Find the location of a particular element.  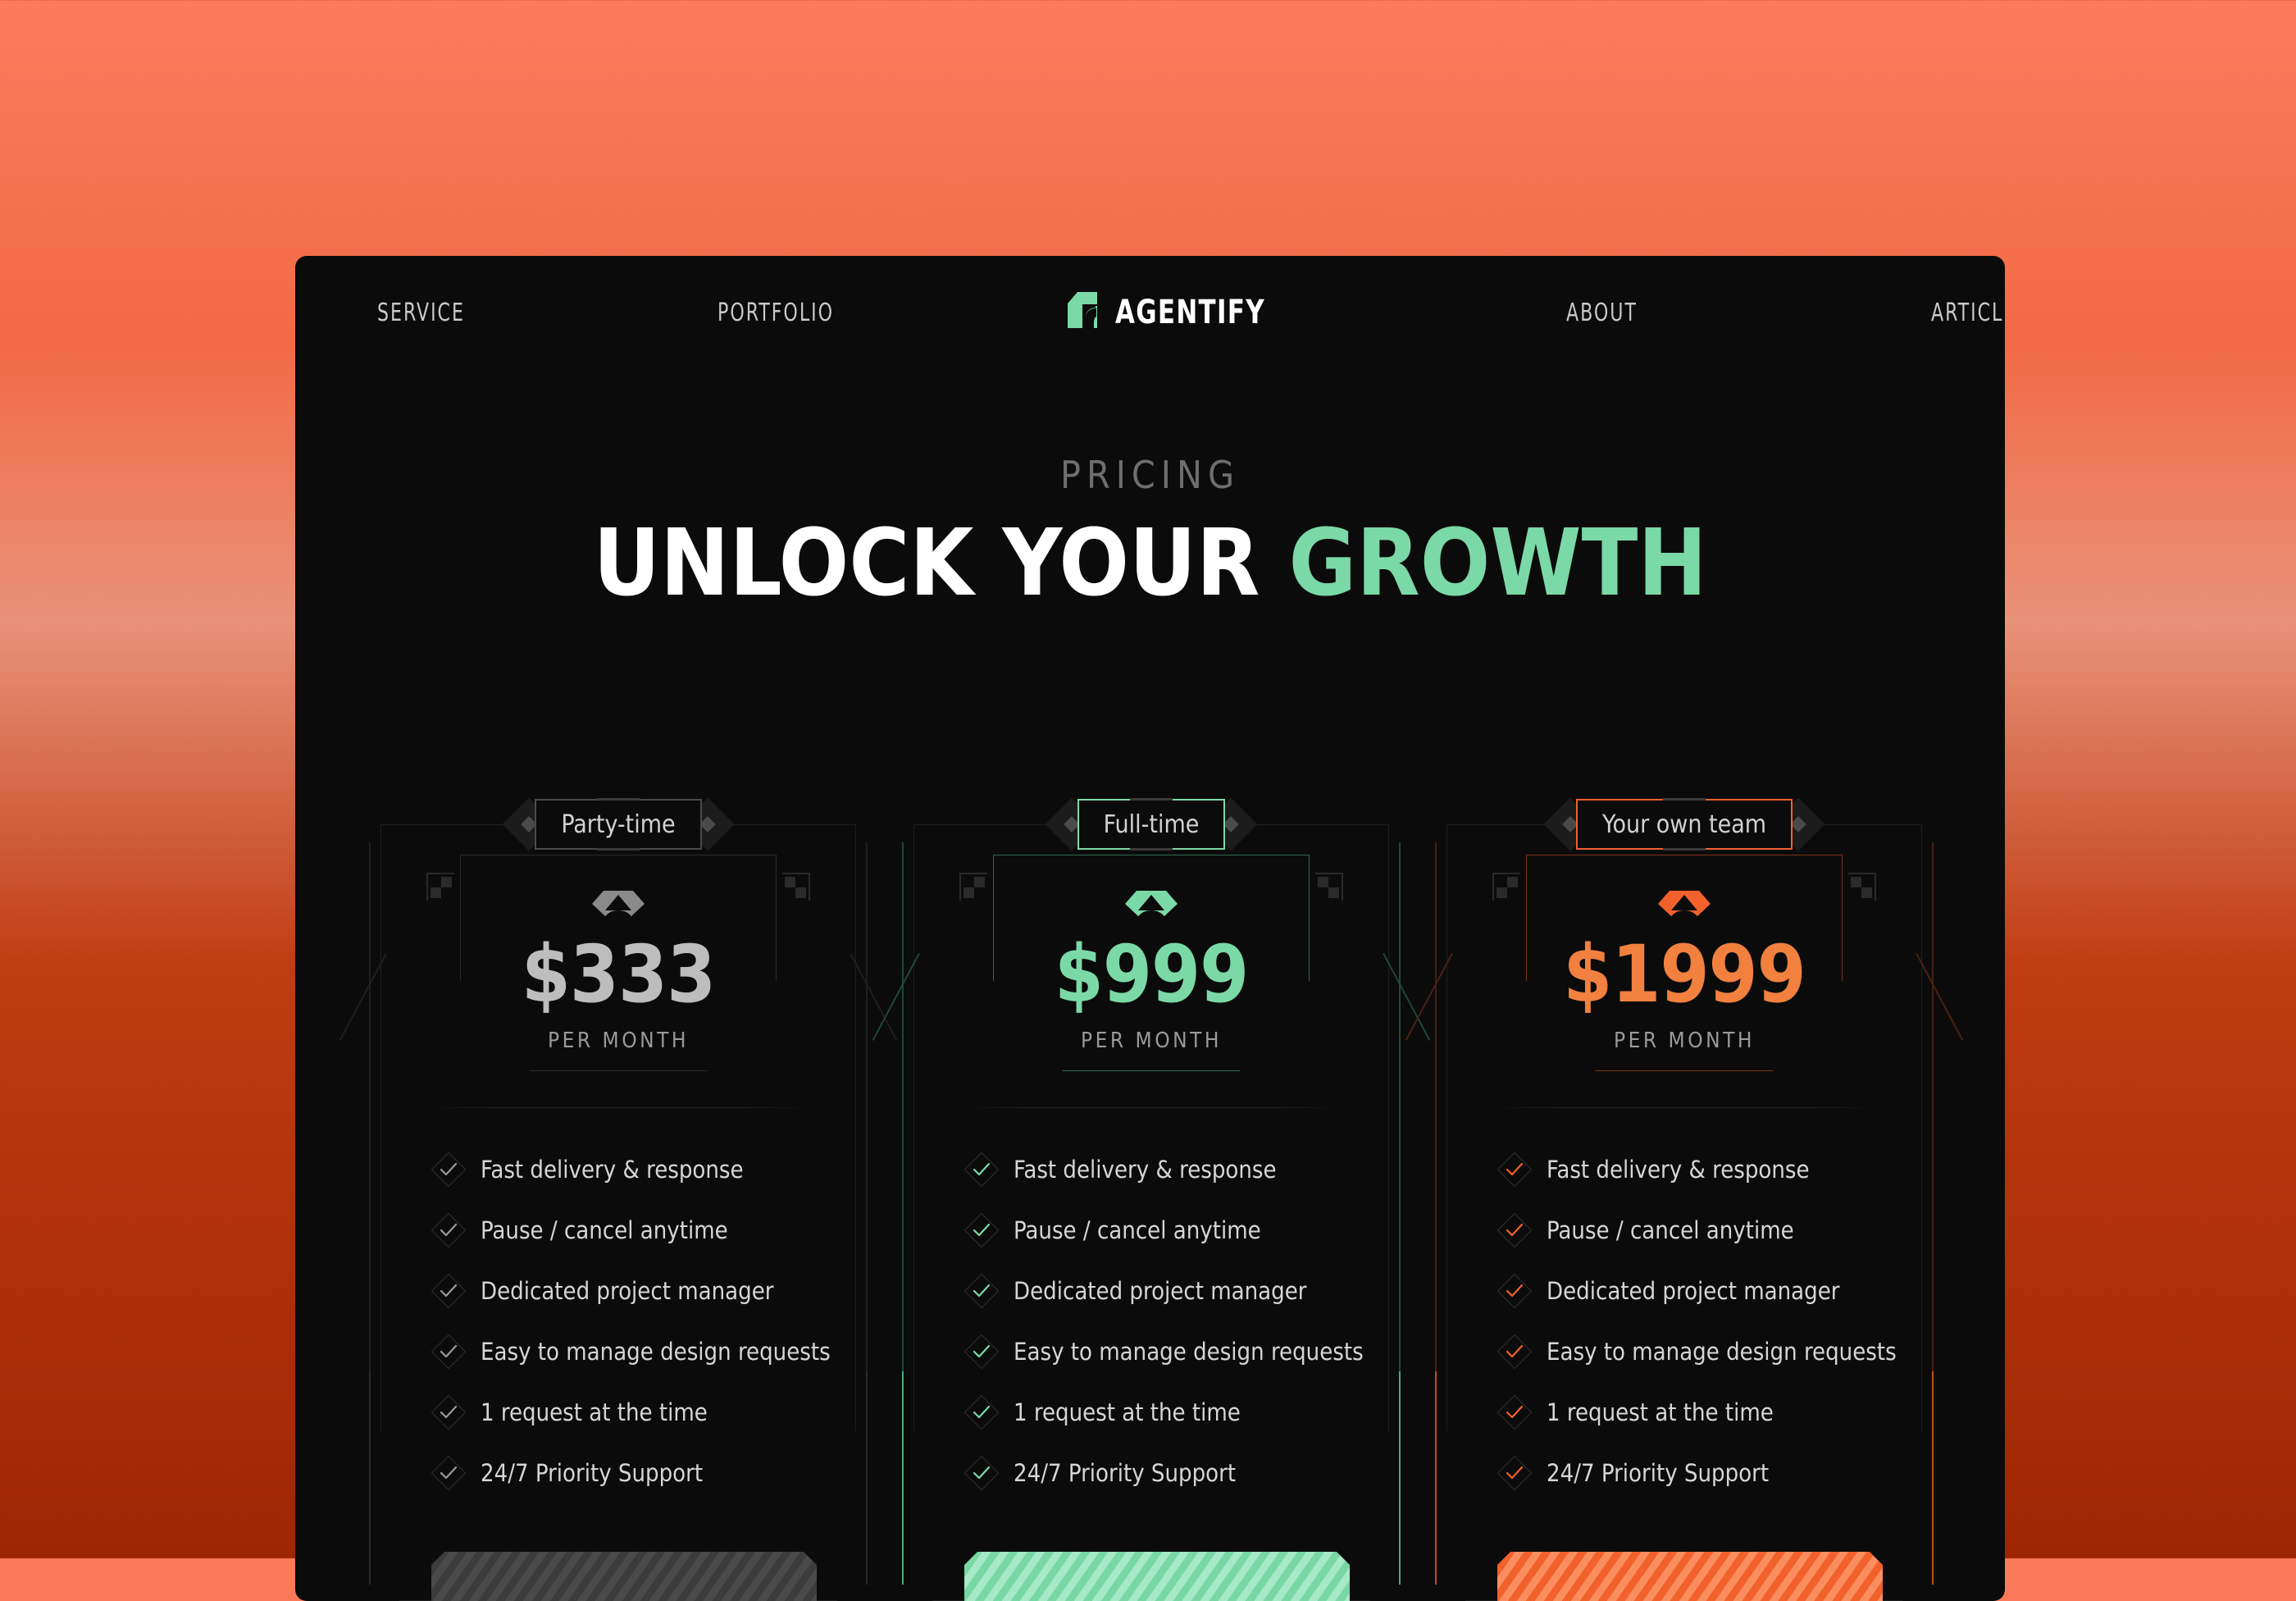

plan-badge-row: Full-time is located at coordinates (1151, 824).